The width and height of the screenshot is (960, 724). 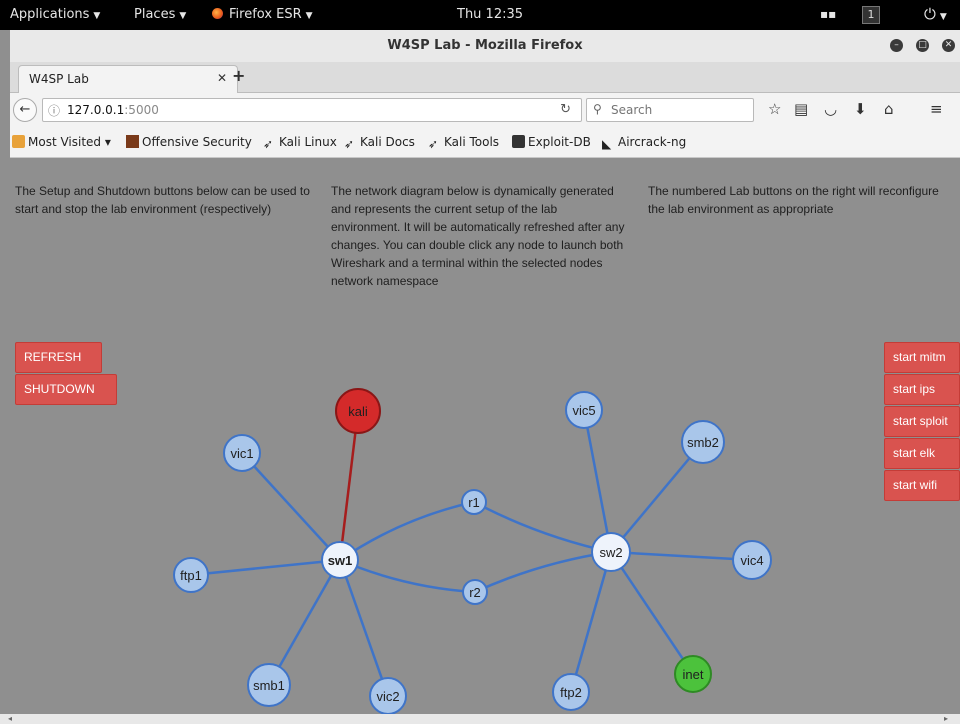 I want to click on download-icon: ⬇, so click(x=860, y=109).